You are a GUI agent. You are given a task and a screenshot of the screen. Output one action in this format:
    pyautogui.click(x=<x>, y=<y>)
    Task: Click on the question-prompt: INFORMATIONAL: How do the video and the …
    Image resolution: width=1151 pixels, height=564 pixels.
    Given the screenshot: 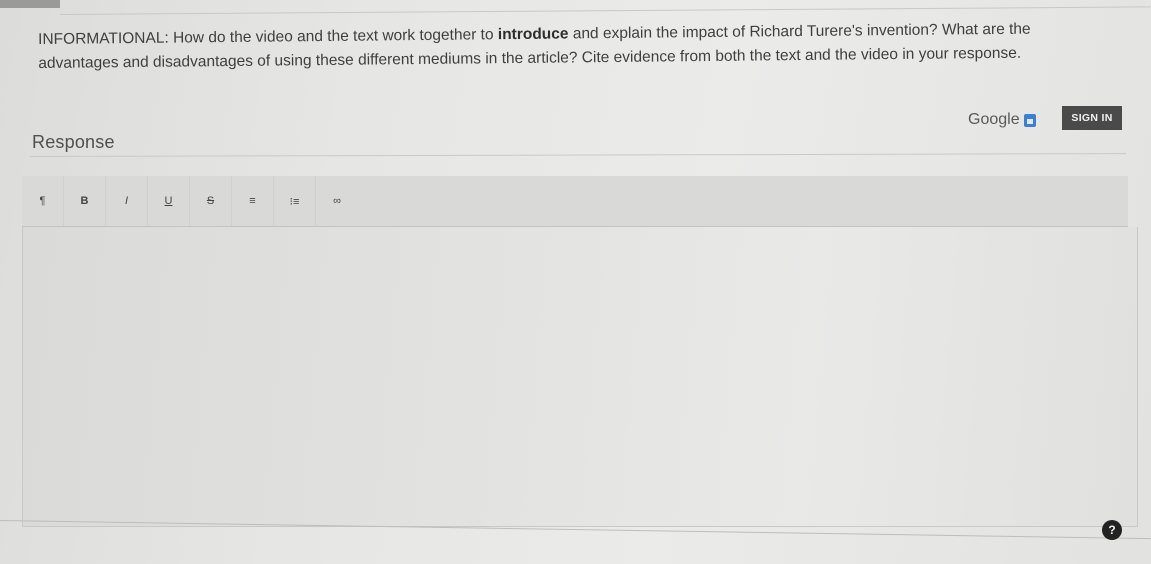 What is the action you would take?
    pyautogui.click(x=568, y=46)
    